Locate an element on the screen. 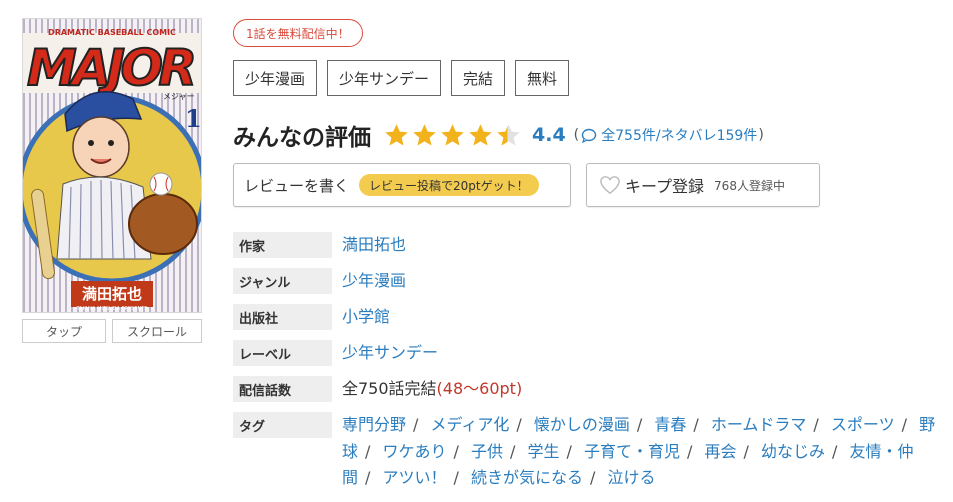 The width and height of the screenshot is (953, 502). info-row-label: レーベル 少年サンデー is located at coordinates (590, 353).